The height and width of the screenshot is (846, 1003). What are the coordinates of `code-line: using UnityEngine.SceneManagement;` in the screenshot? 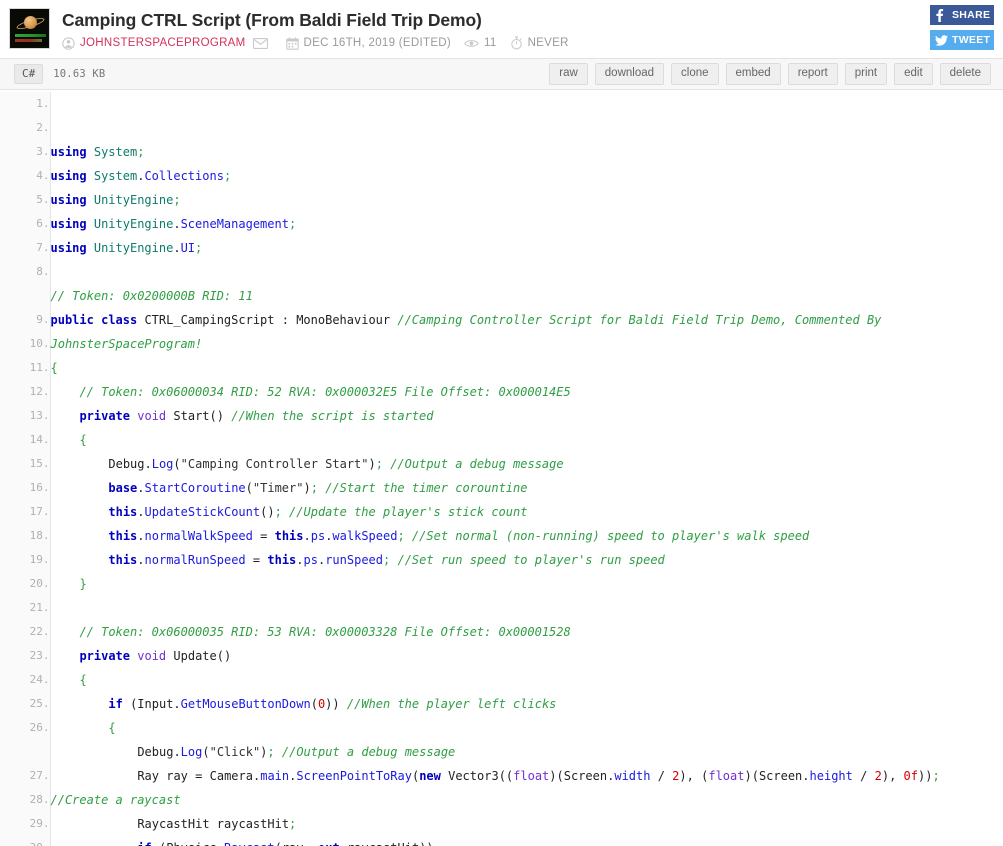 It's located at (173, 224).